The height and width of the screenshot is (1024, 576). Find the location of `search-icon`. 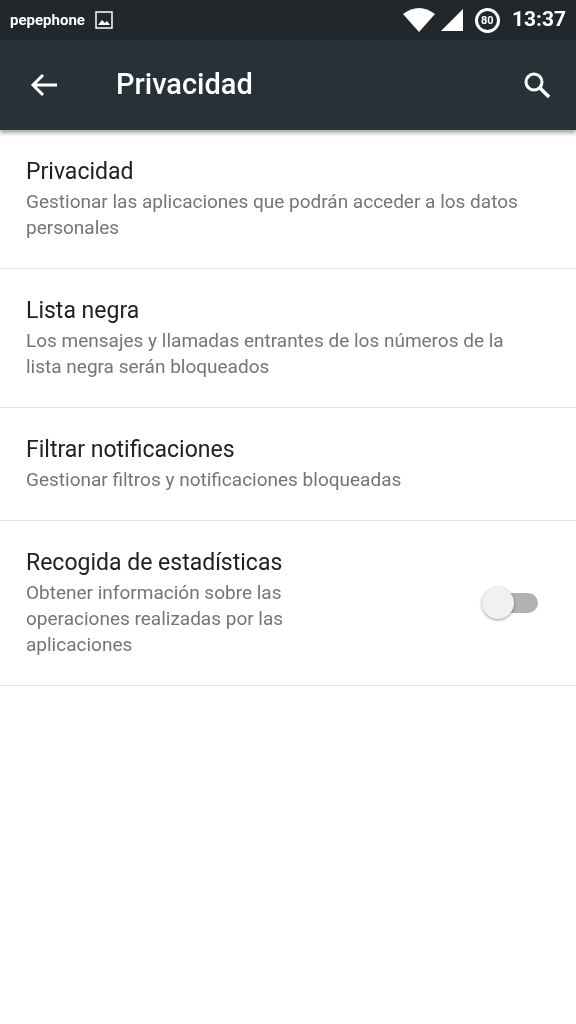

search-icon is located at coordinates (537, 85).